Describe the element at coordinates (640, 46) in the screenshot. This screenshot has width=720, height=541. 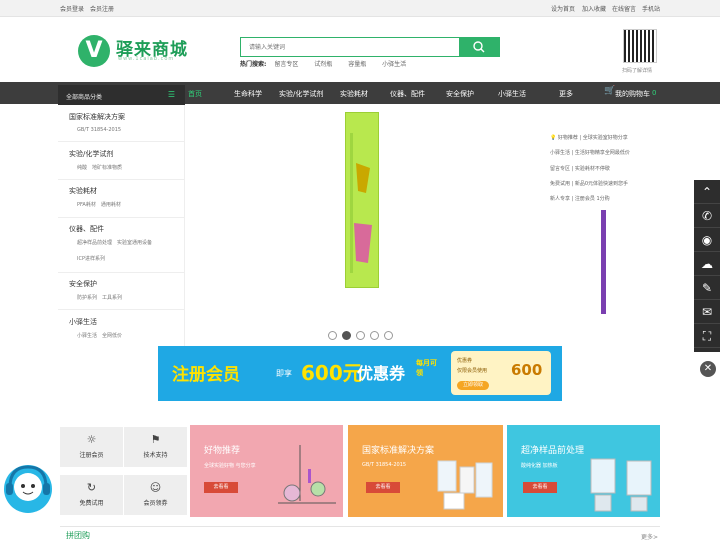
I see `qr-code` at that location.